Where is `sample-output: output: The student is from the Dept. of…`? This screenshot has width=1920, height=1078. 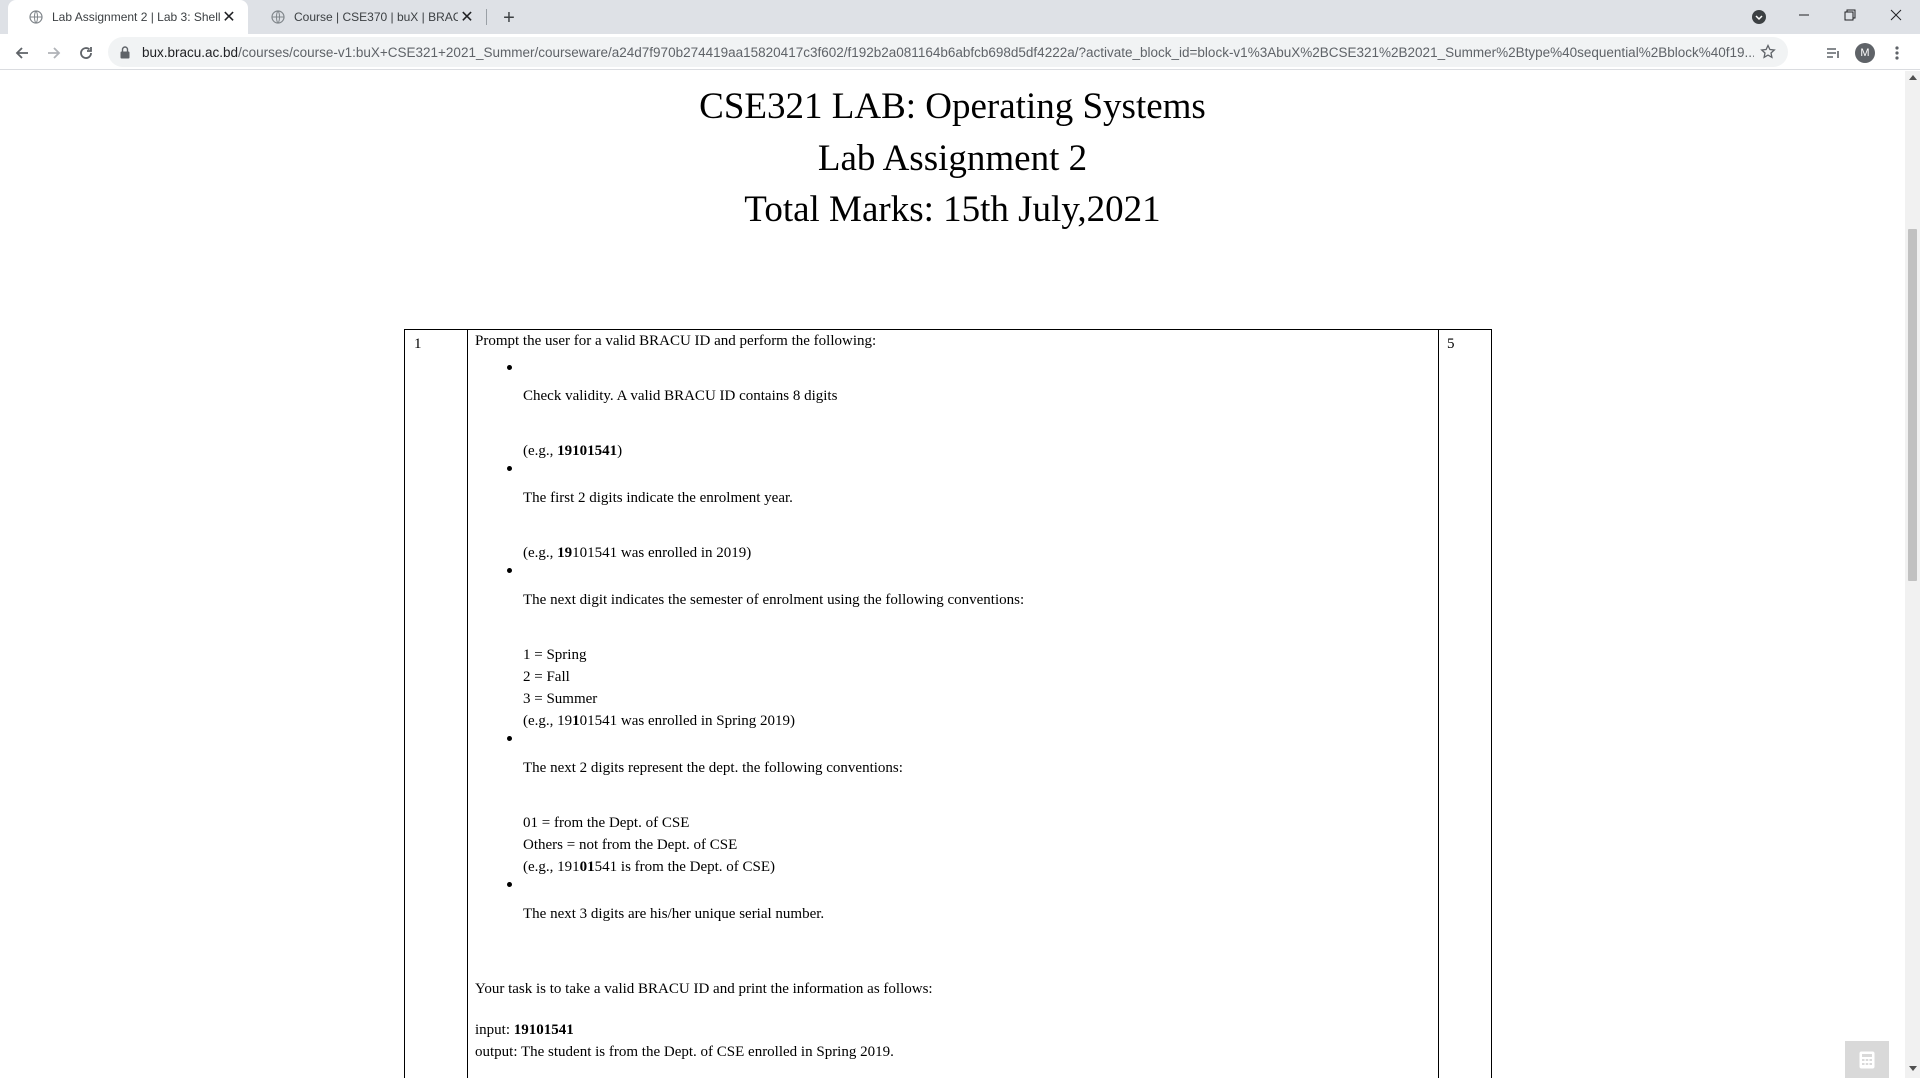
sample-output: output: The student is from the Dept. of… is located at coordinates (684, 1052).